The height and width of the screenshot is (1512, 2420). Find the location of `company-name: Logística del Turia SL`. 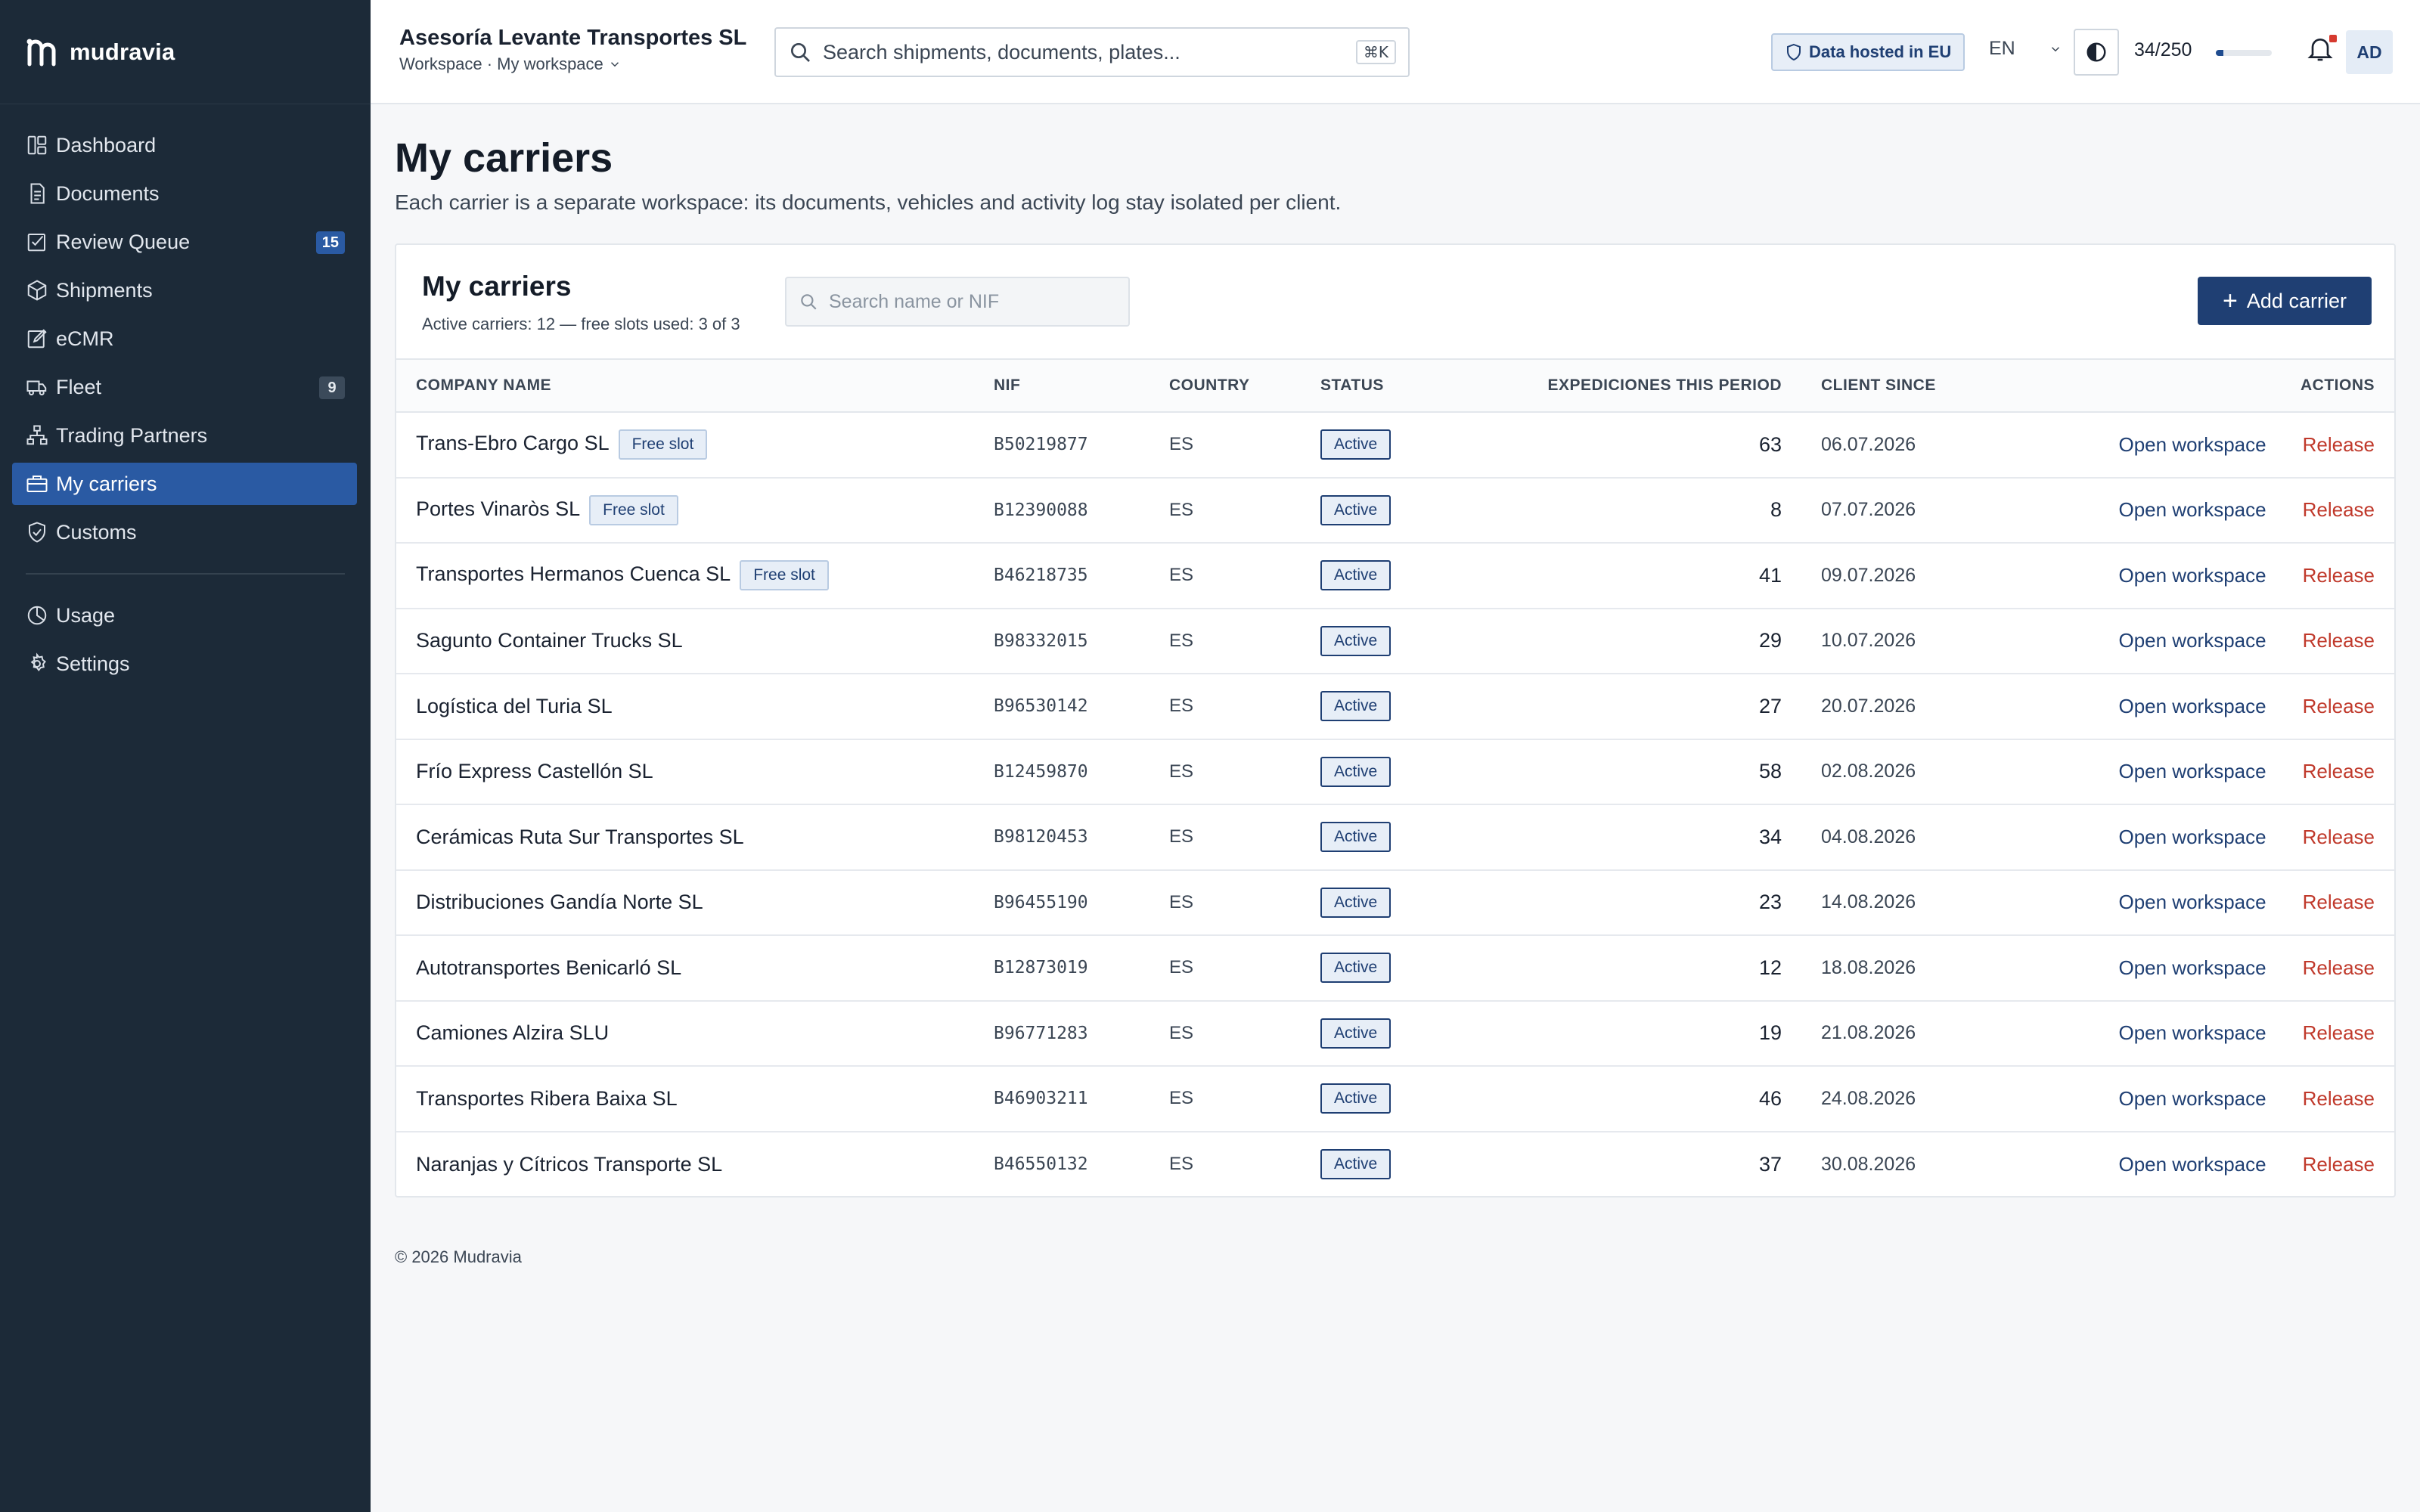

company-name: Logística del Turia SL is located at coordinates (514, 706).